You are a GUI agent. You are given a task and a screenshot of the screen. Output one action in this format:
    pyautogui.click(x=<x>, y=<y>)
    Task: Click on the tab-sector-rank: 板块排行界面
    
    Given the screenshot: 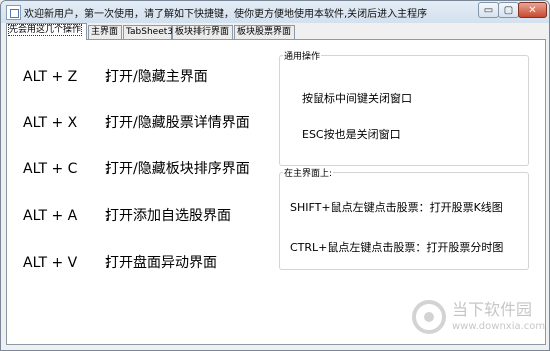 What is the action you would take?
    pyautogui.click(x=202, y=32)
    